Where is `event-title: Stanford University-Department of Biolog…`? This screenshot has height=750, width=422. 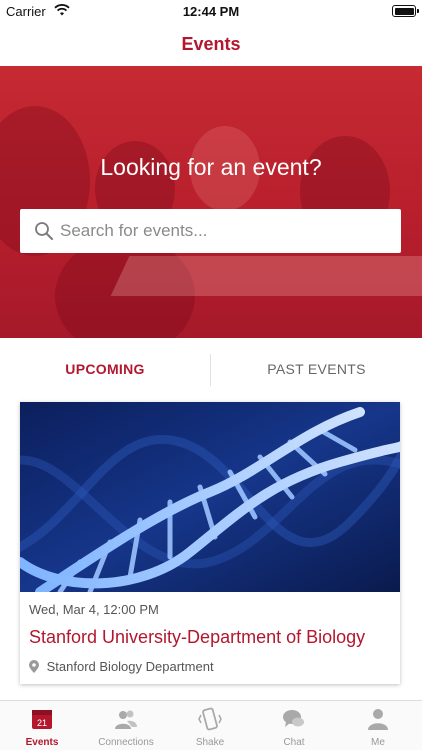
event-title: Stanford University-Department of Biolog… is located at coordinates (210, 637).